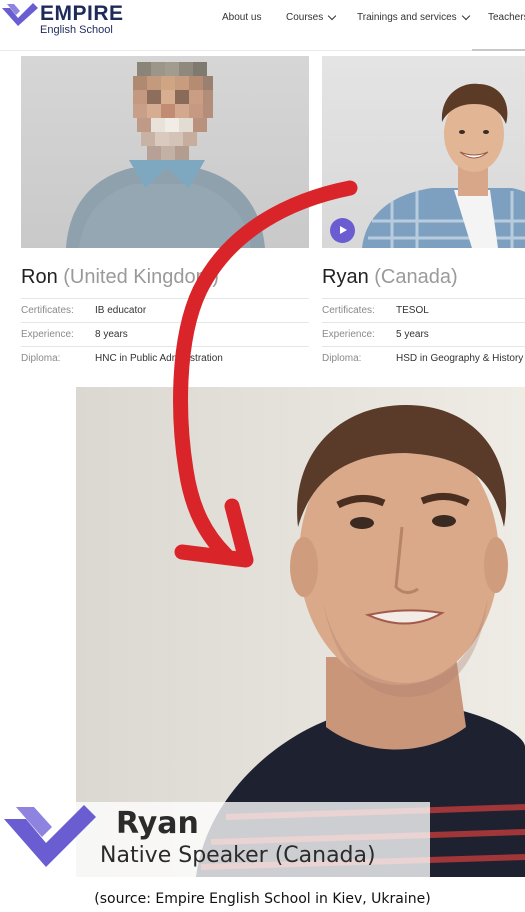 The height and width of the screenshot is (912, 525). Describe the element at coordinates (39, 277) in the screenshot. I see `teacher-name: Ron` at that location.